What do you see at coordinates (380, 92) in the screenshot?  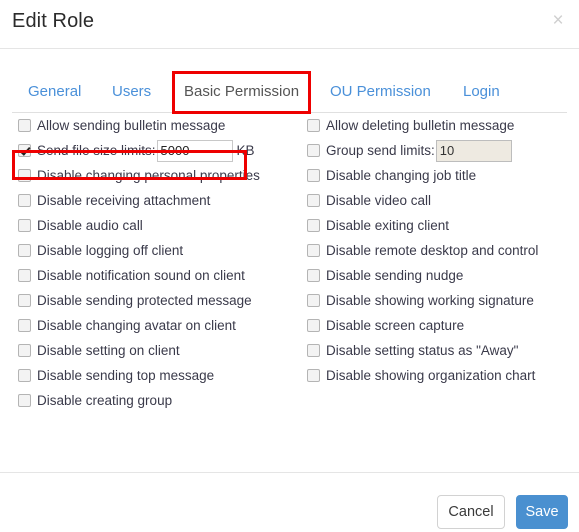 I see `tab-ou-permission: OU Permission` at bounding box center [380, 92].